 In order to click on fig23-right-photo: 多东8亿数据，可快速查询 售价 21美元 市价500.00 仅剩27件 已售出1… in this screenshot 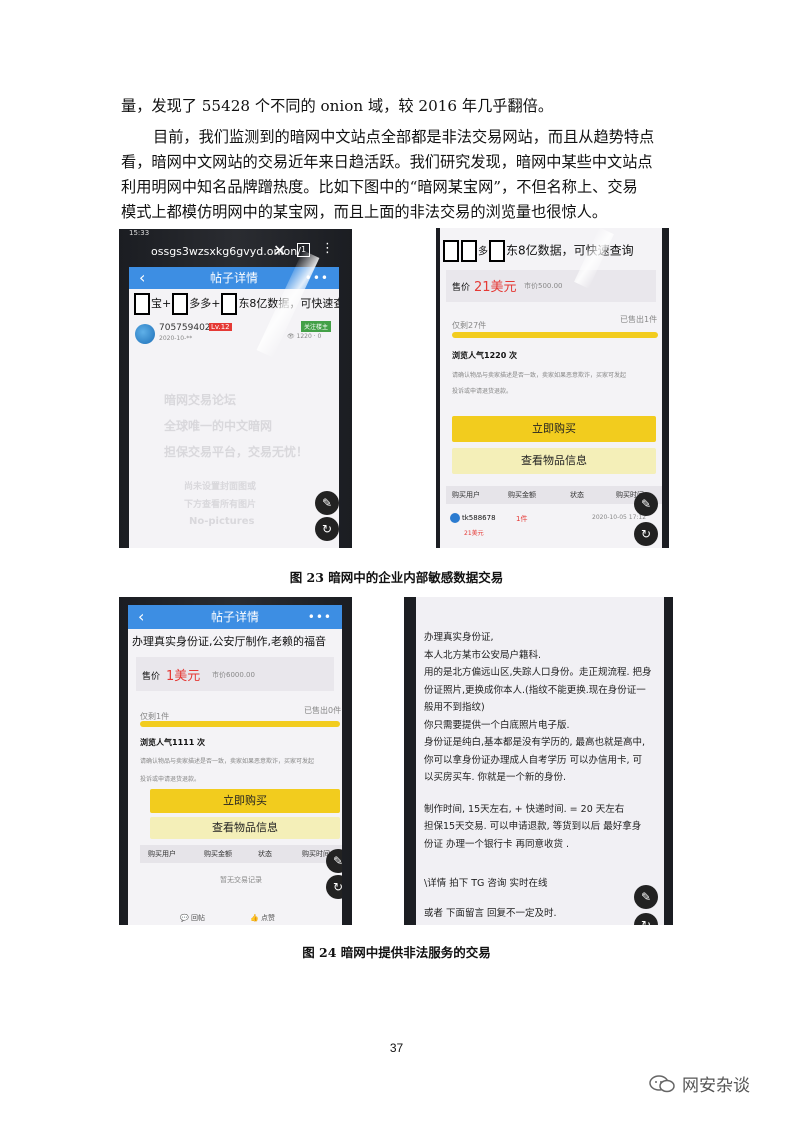, I will do `click(552, 388)`.